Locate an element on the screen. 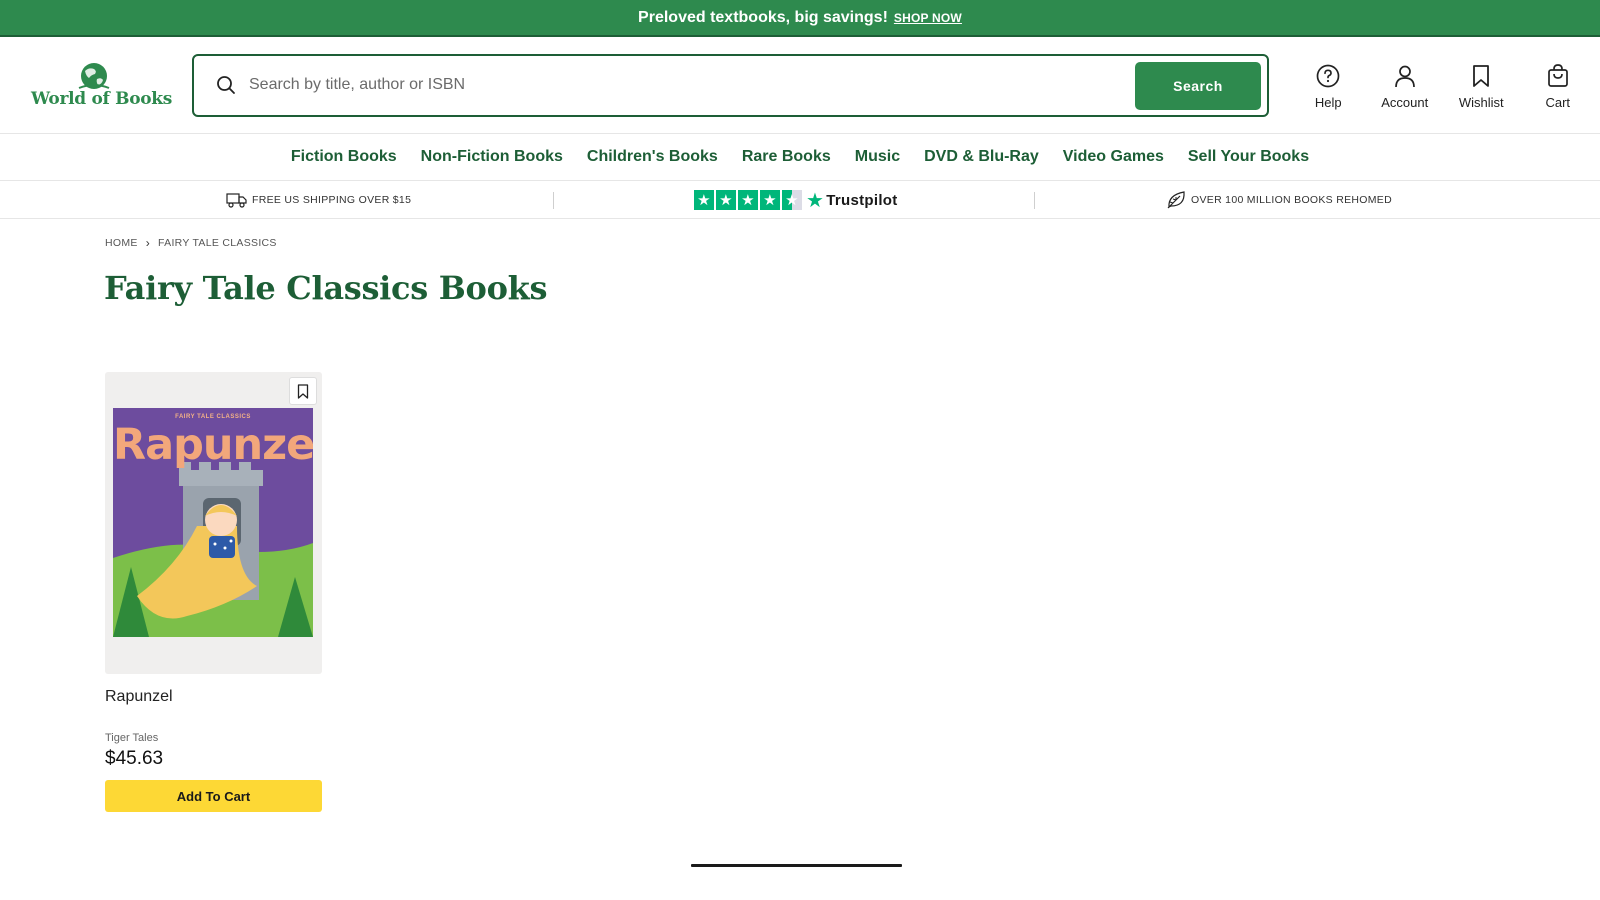 This screenshot has height=900, width=1600. account-label: Account is located at coordinates (1405, 102).